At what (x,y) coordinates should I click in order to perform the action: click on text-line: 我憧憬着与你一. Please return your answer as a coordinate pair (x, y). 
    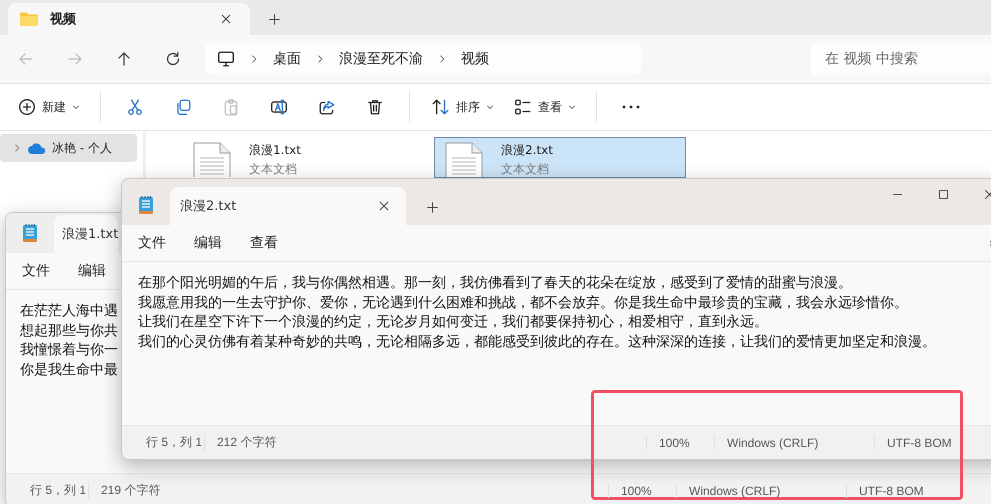
    Looking at the image, I should click on (69, 350).